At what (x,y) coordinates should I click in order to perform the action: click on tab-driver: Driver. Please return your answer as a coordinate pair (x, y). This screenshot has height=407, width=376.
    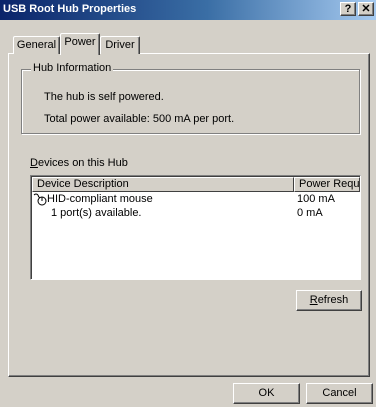
    Looking at the image, I should click on (120, 45).